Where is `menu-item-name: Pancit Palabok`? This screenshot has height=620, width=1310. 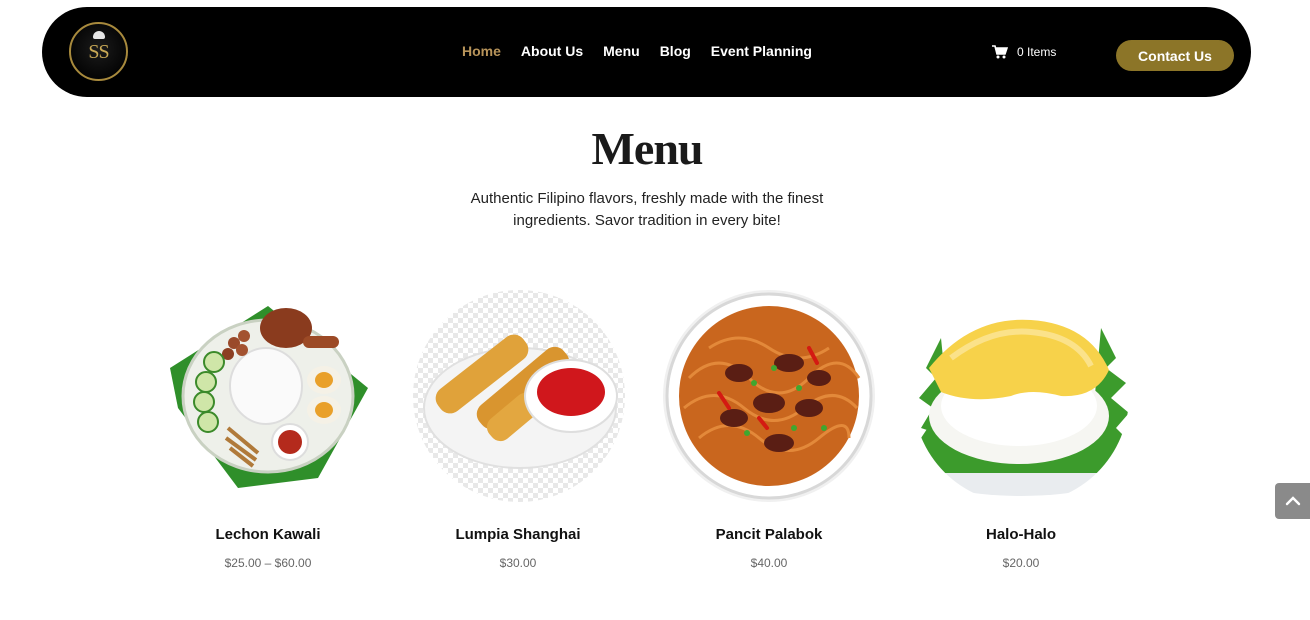
menu-item-name: Pancit Palabok is located at coordinates (769, 534).